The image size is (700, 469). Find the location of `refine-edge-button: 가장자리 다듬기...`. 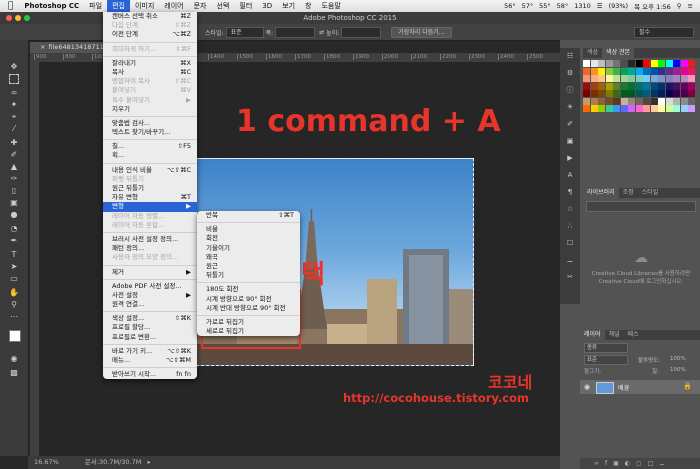

refine-edge-button: 가장자리 다듬기... is located at coordinates (421, 32).